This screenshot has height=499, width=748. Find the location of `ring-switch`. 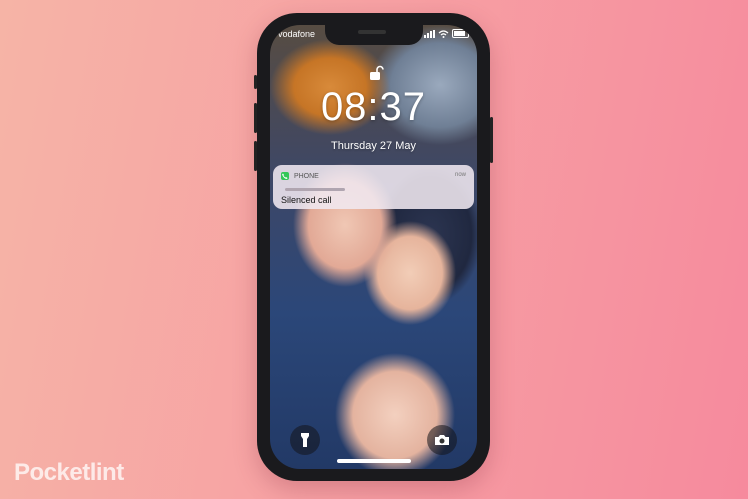

ring-switch is located at coordinates (255, 82).